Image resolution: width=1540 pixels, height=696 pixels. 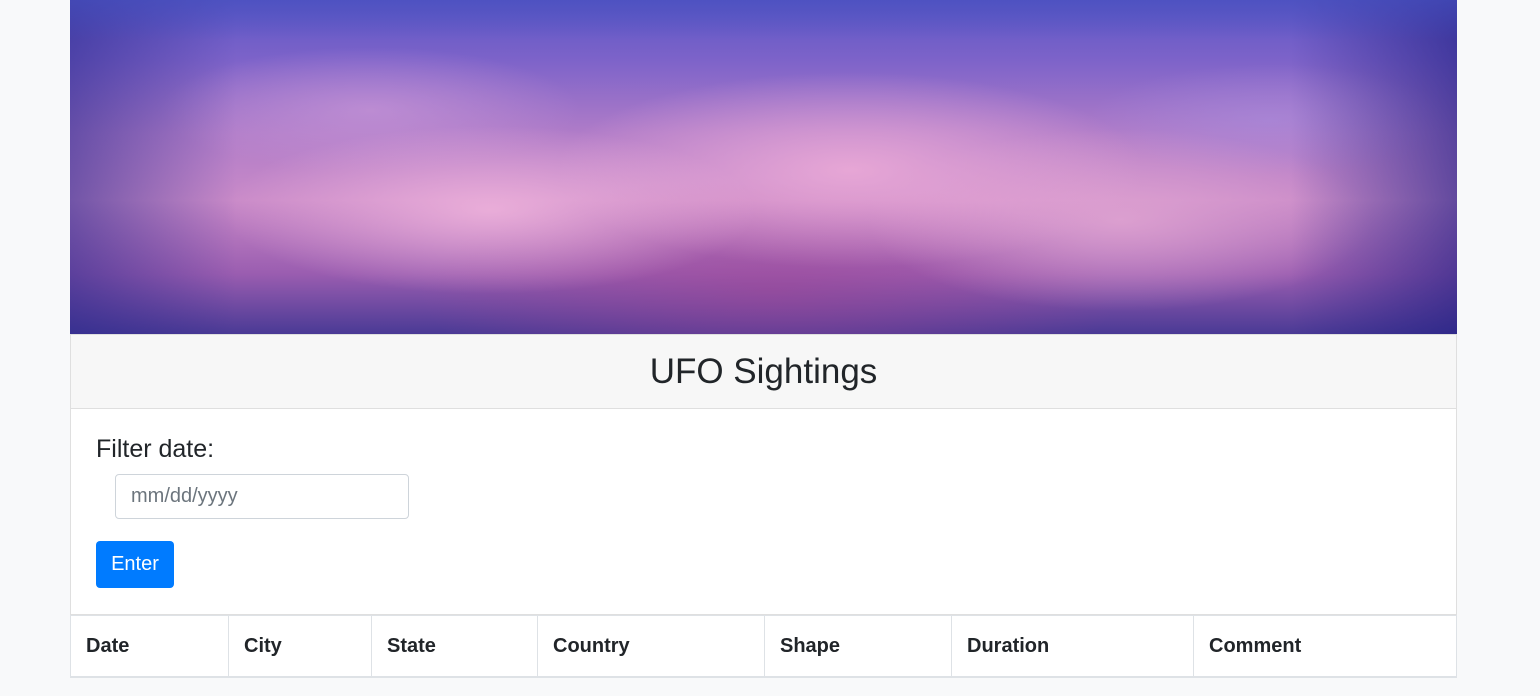 I want to click on date-filter-input, so click(x=262, y=496).